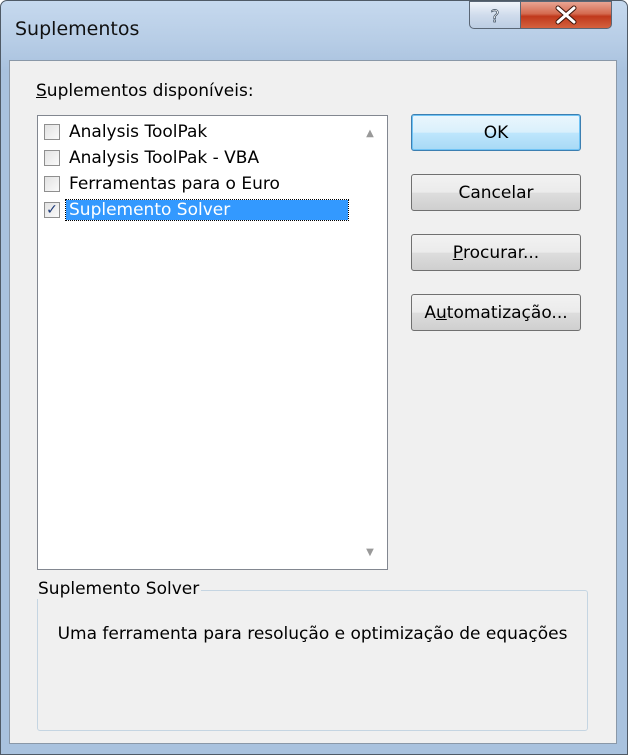 The width and height of the screenshot is (628, 755). What do you see at coordinates (119, 589) in the screenshot?
I see `details-group-title: Suplemento Solver` at bounding box center [119, 589].